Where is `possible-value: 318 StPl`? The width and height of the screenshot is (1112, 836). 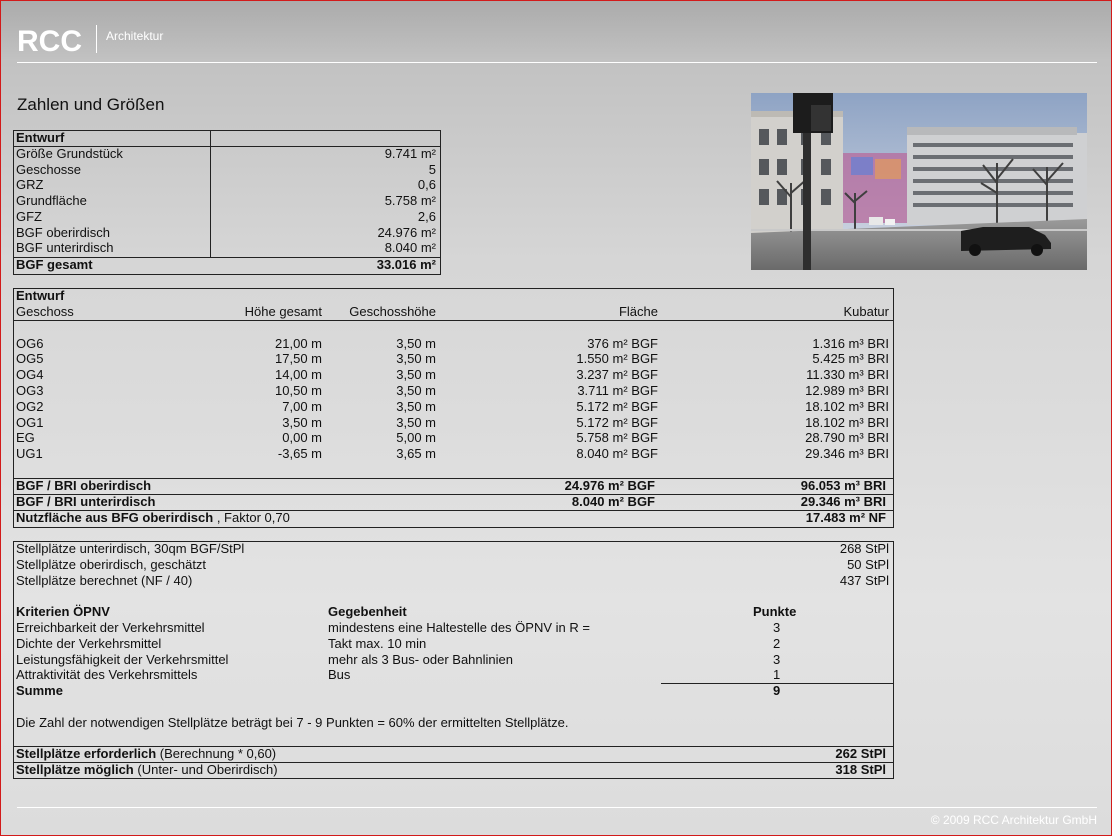
possible-value: 318 StPl is located at coordinates (860, 769).